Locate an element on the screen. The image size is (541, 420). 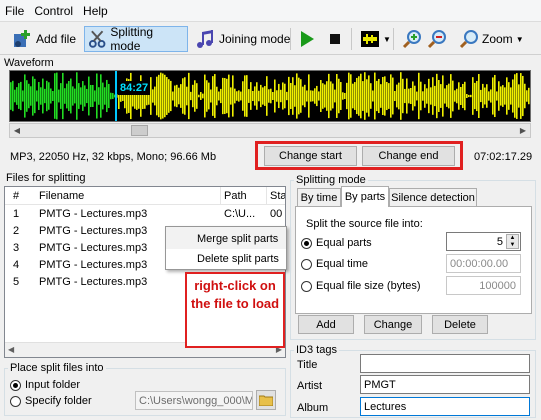
menu-item-merge-split-parts: Merge split parts is located at coordinates (226, 239).